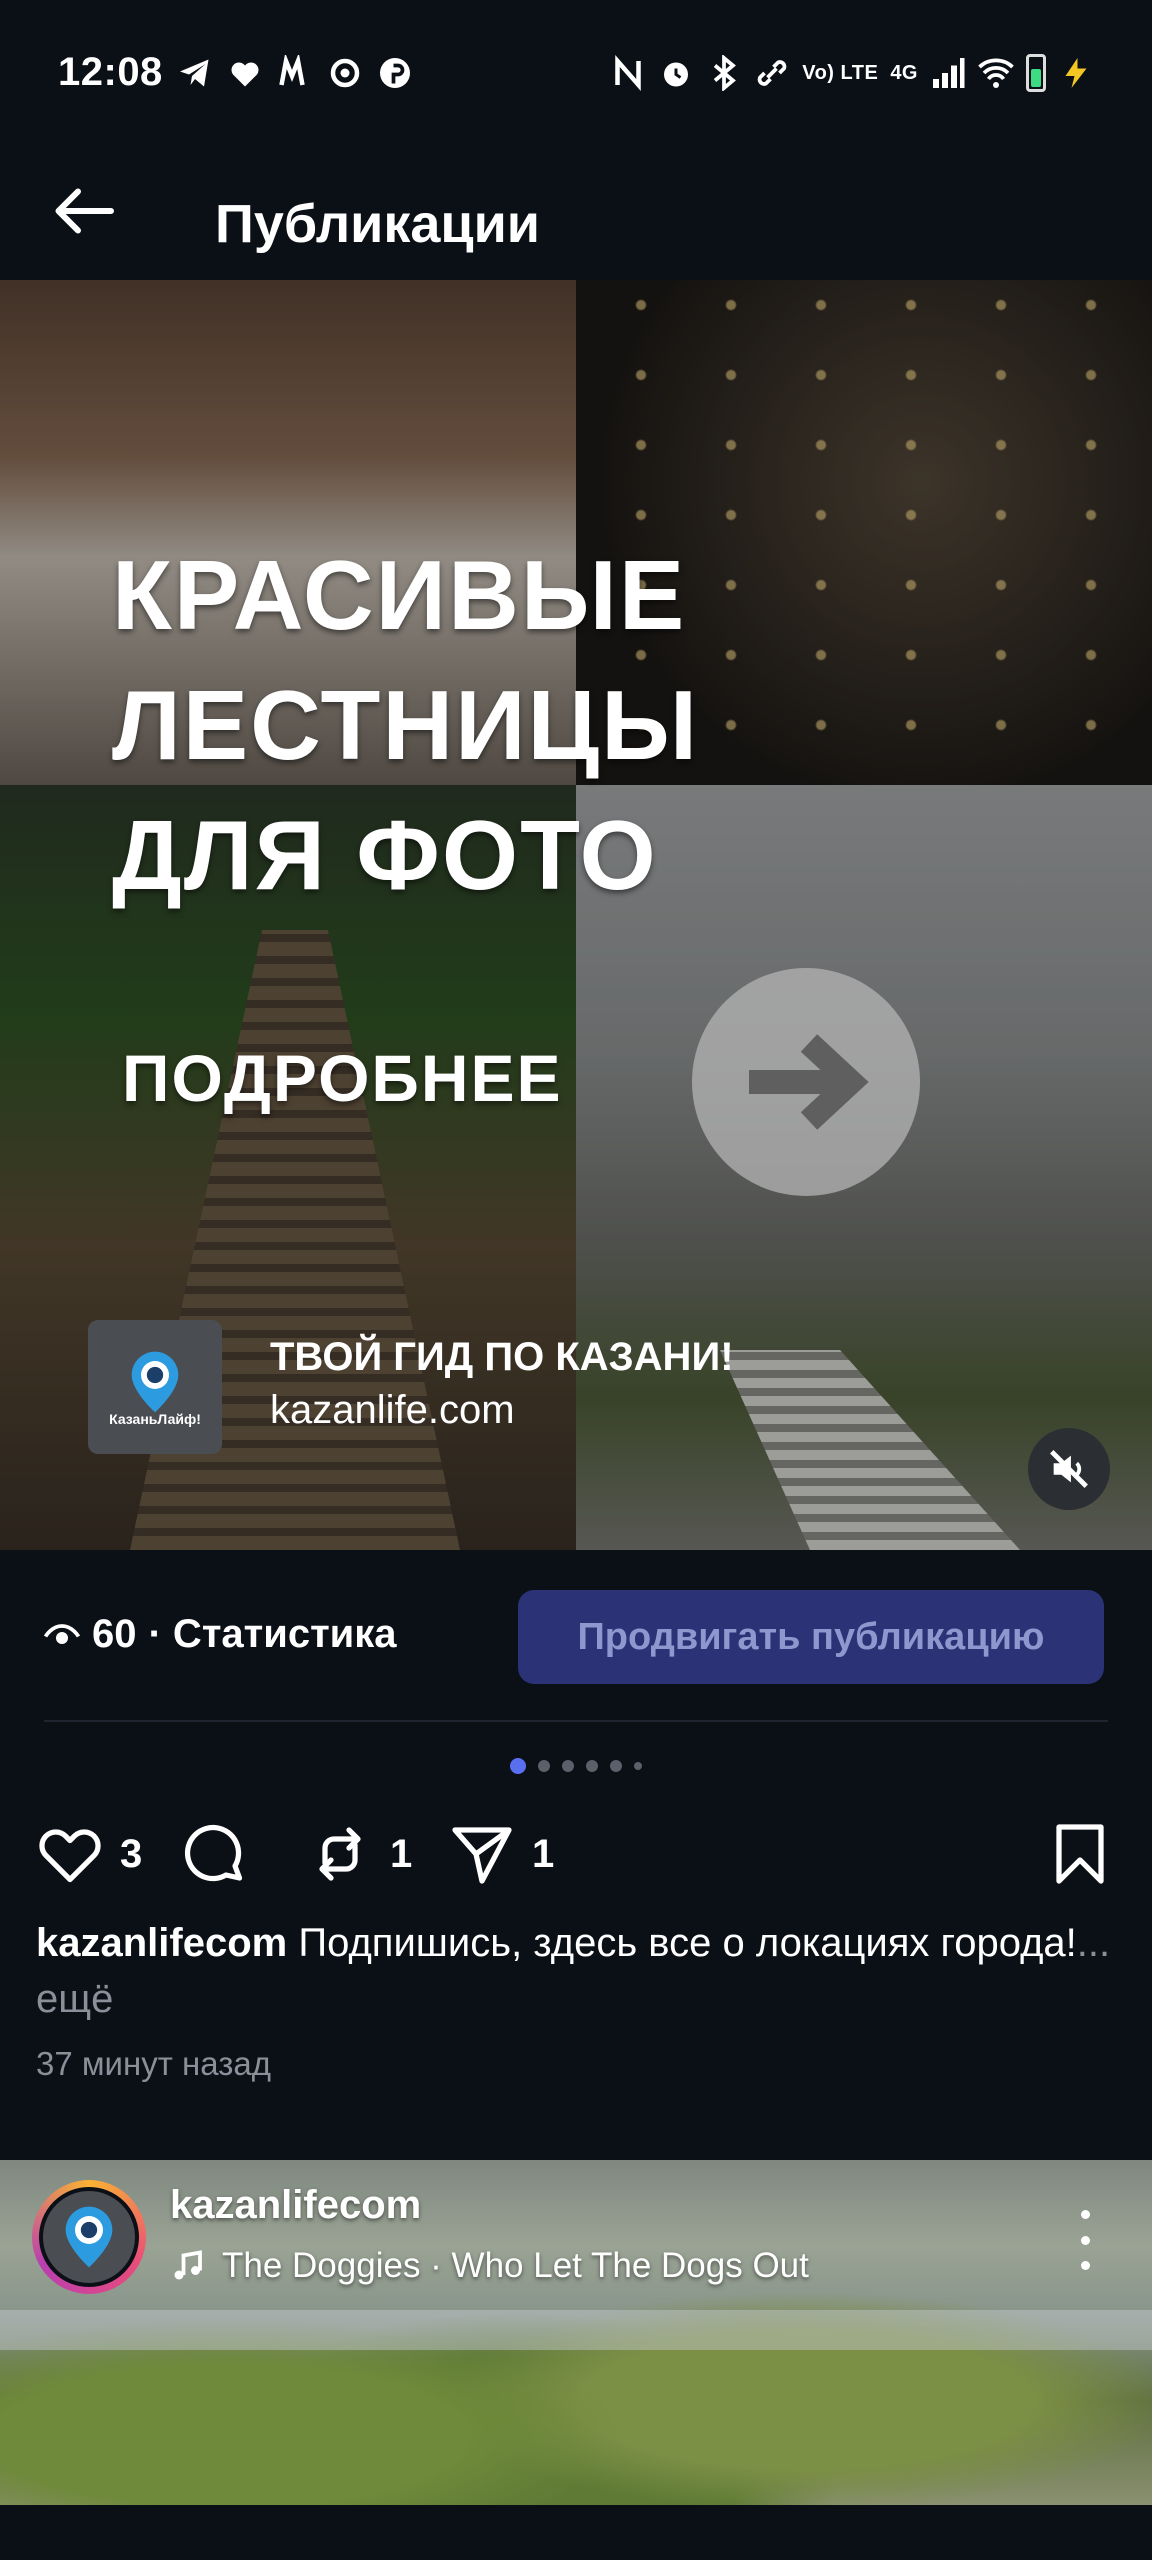 This screenshot has width=1152, height=2560. What do you see at coordinates (131, 1853) in the screenshot?
I see `likes-count: 3` at bounding box center [131, 1853].